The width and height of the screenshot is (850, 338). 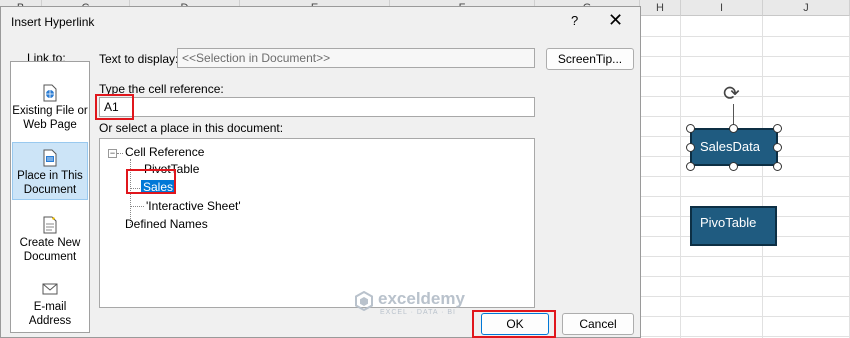 I want to click on document-place-icon, so click(x=50, y=158).